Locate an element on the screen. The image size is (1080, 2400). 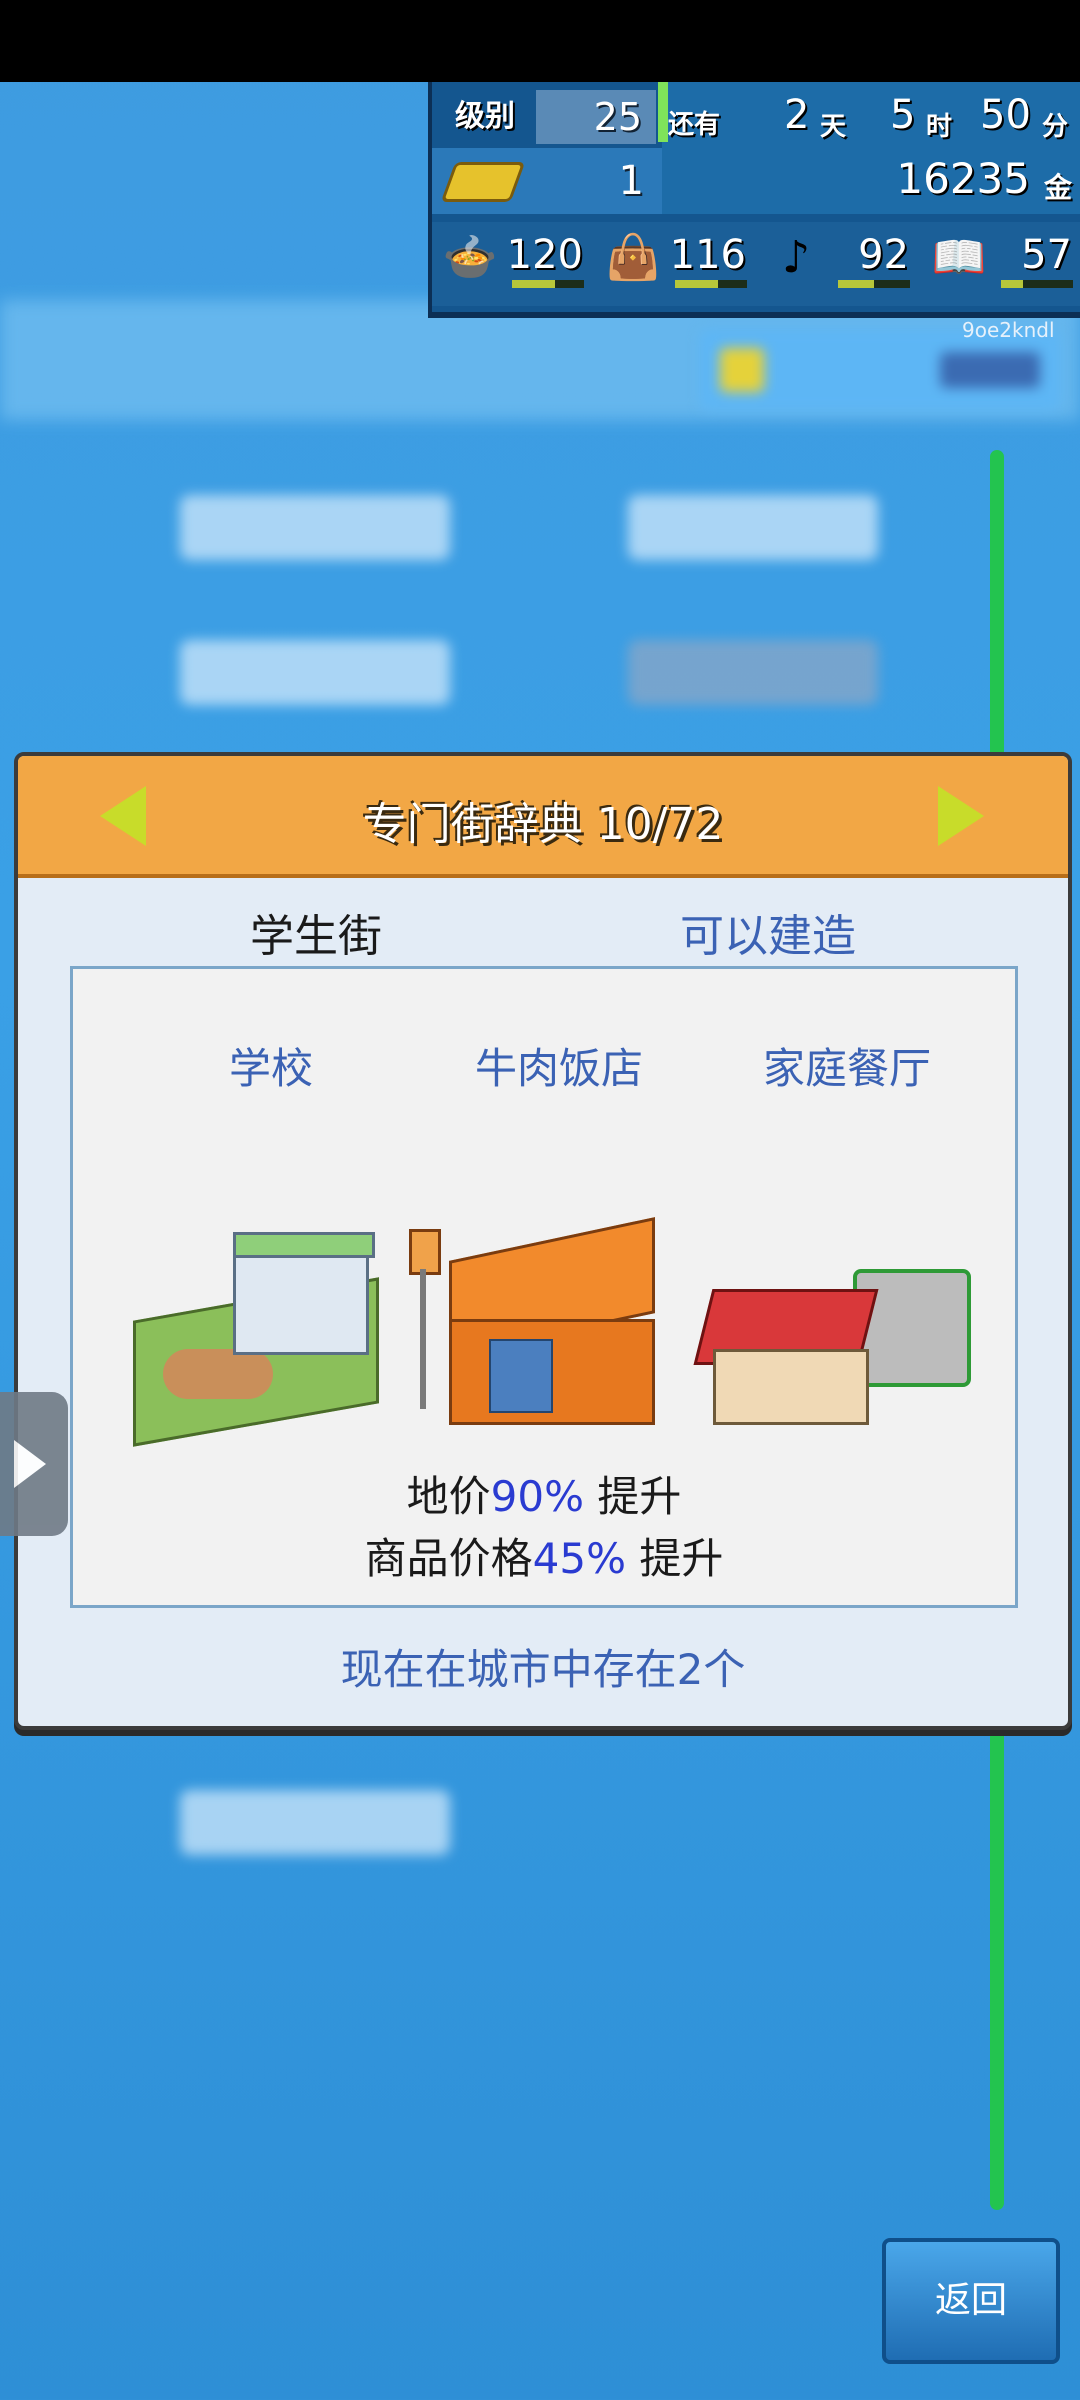
building-name-family-restaurant: 家庭餐厅 is located at coordinates (846, 1068).